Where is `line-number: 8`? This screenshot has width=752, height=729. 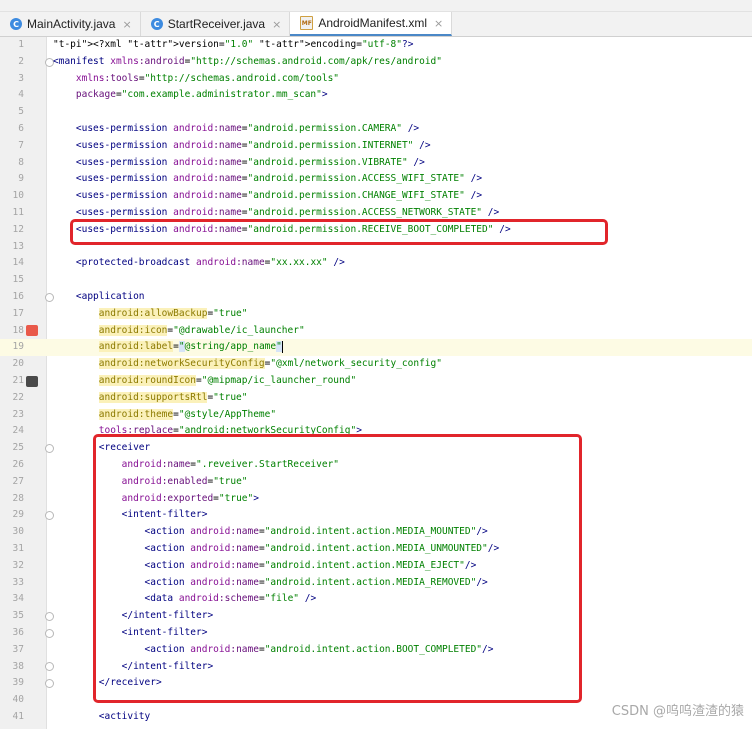
line-number: 8 is located at coordinates (21, 162).